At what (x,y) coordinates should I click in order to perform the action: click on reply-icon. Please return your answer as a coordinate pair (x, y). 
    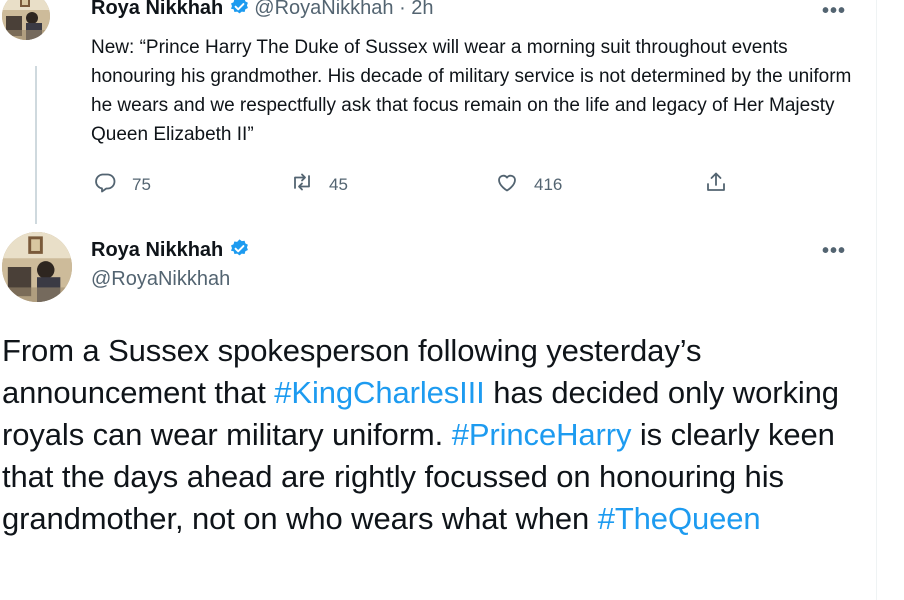
    Looking at the image, I should click on (105, 184).